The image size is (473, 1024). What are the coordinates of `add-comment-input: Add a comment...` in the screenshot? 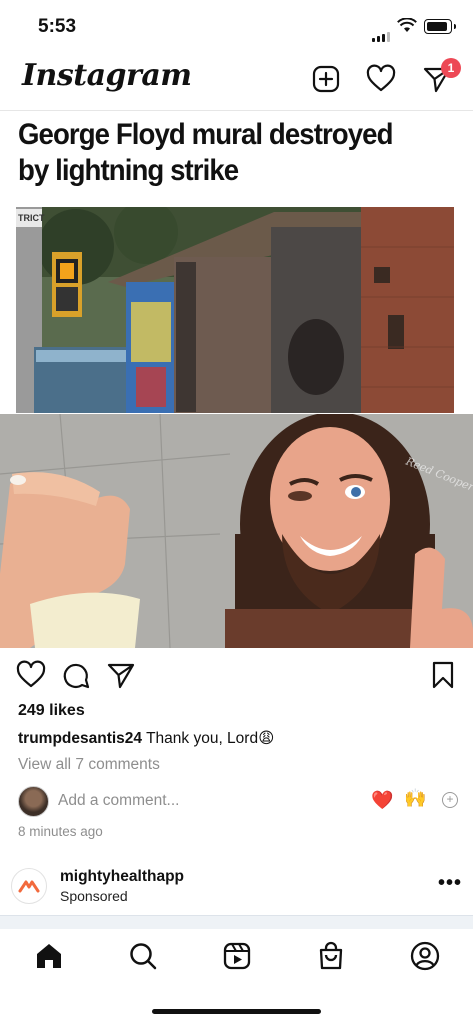 It's located at (118, 801).